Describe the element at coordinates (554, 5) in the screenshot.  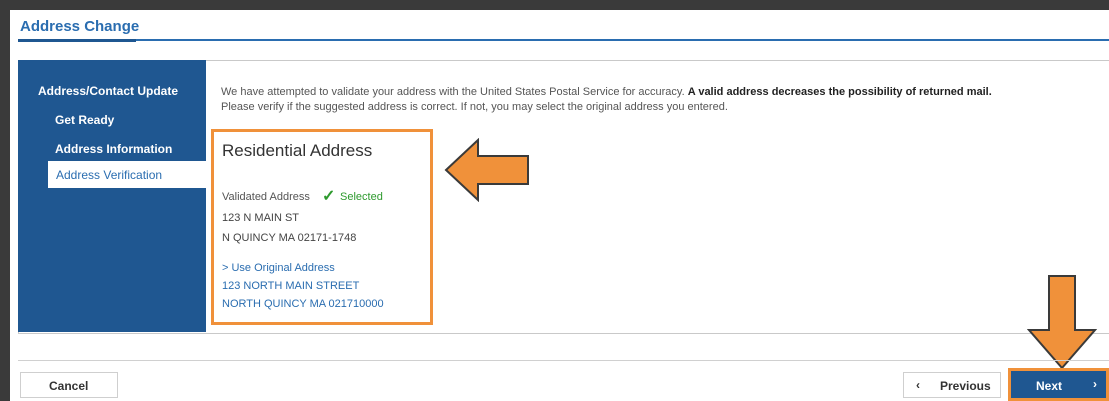
I see `window-frame-top` at that location.